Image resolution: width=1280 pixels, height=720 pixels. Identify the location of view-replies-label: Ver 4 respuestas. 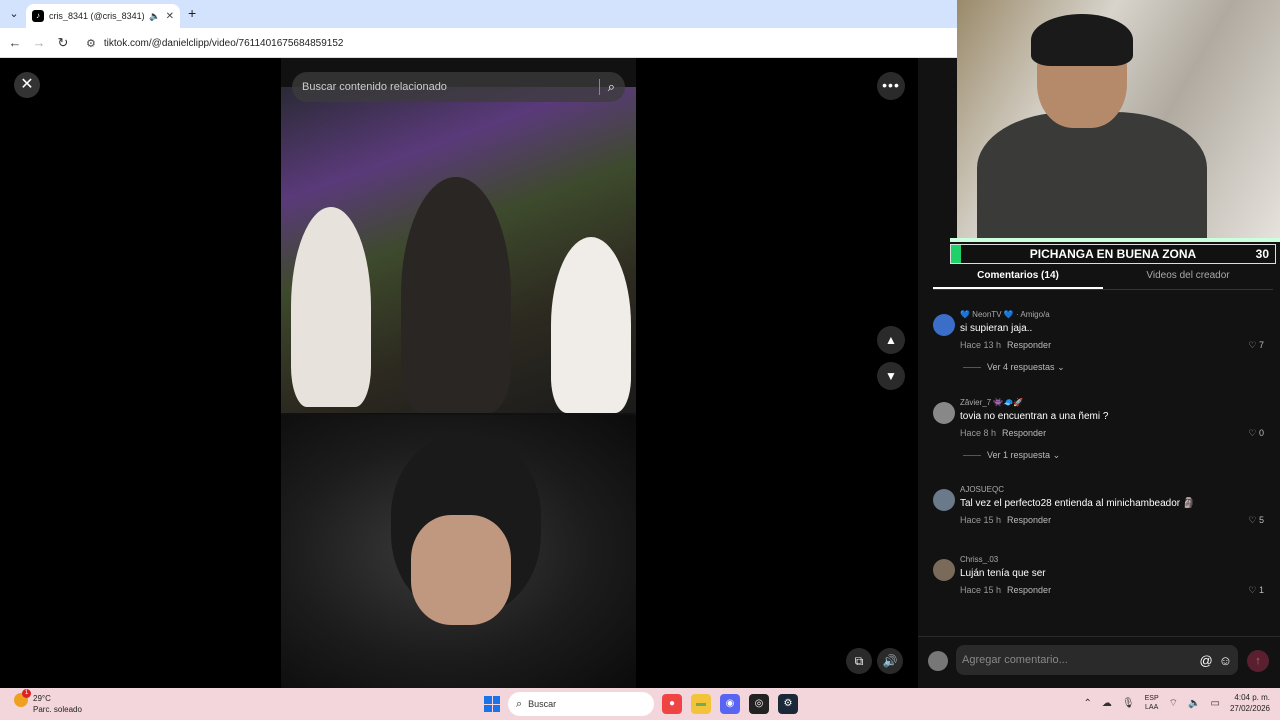
(1021, 367).